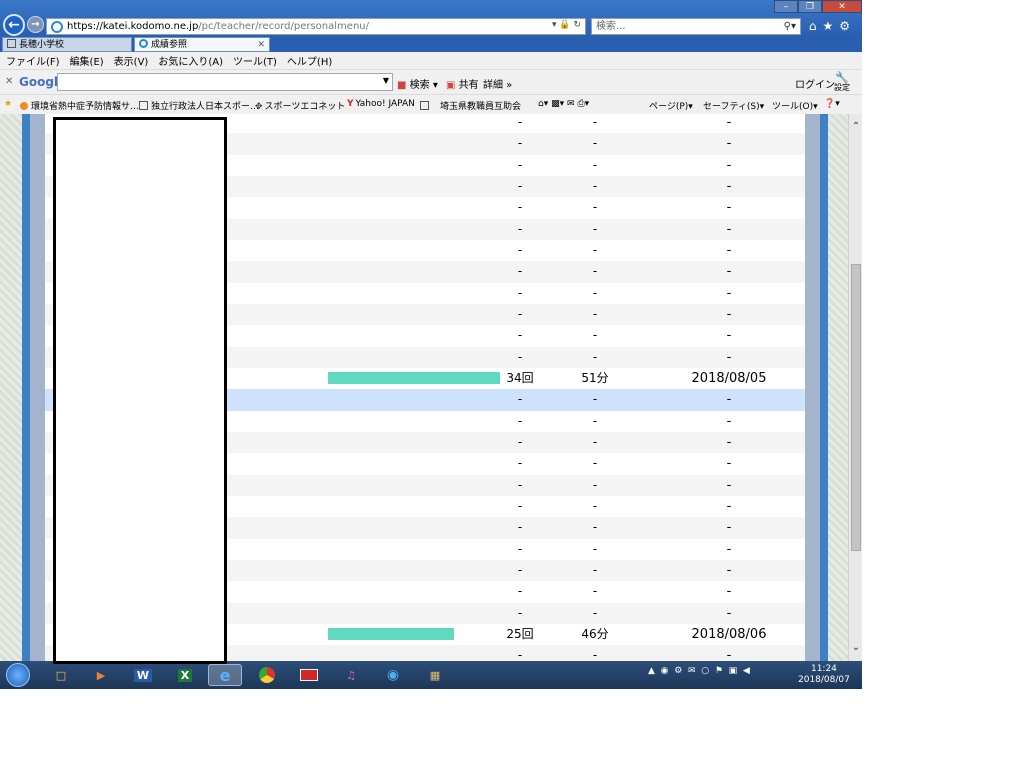 The image size is (1024, 776). Describe the element at coordinates (557, 104) in the screenshot. I see `rss-icon: ▩▾` at that location.